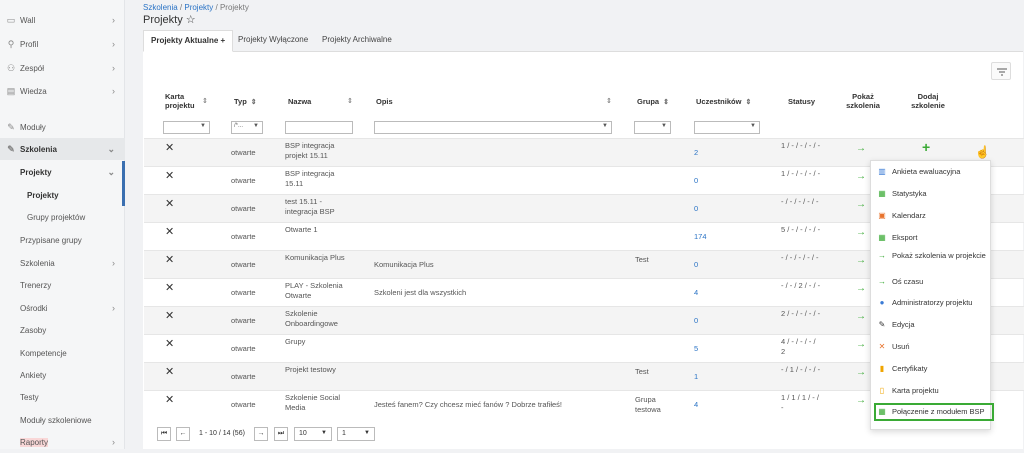 This screenshot has height=453, width=1024. I want to click on pager-prev-button: ←, so click(183, 434).